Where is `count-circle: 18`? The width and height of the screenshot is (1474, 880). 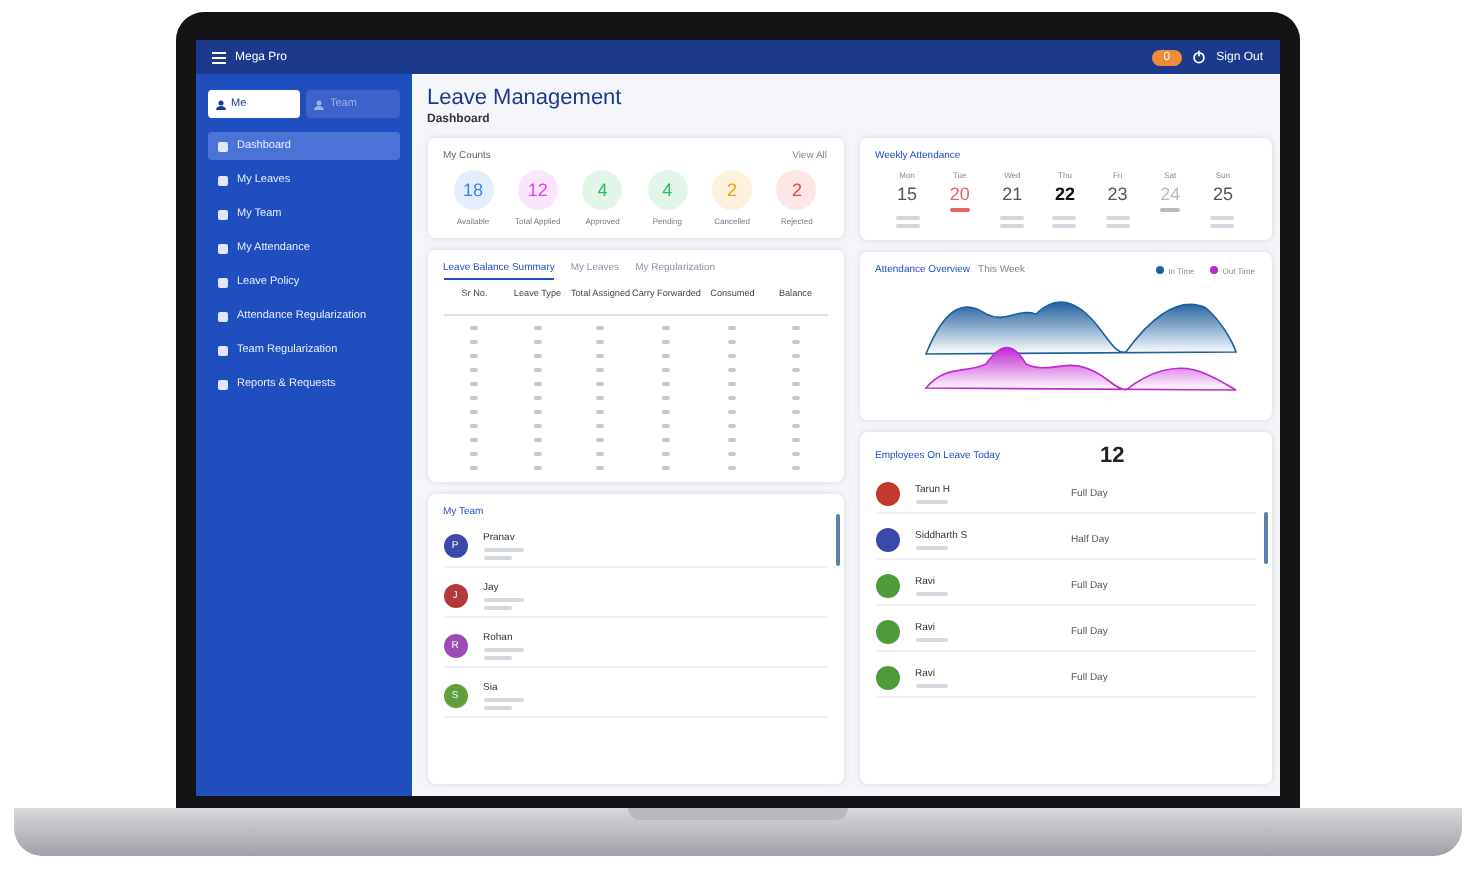
count-circle: 18 is located at coordinates (473, 190).